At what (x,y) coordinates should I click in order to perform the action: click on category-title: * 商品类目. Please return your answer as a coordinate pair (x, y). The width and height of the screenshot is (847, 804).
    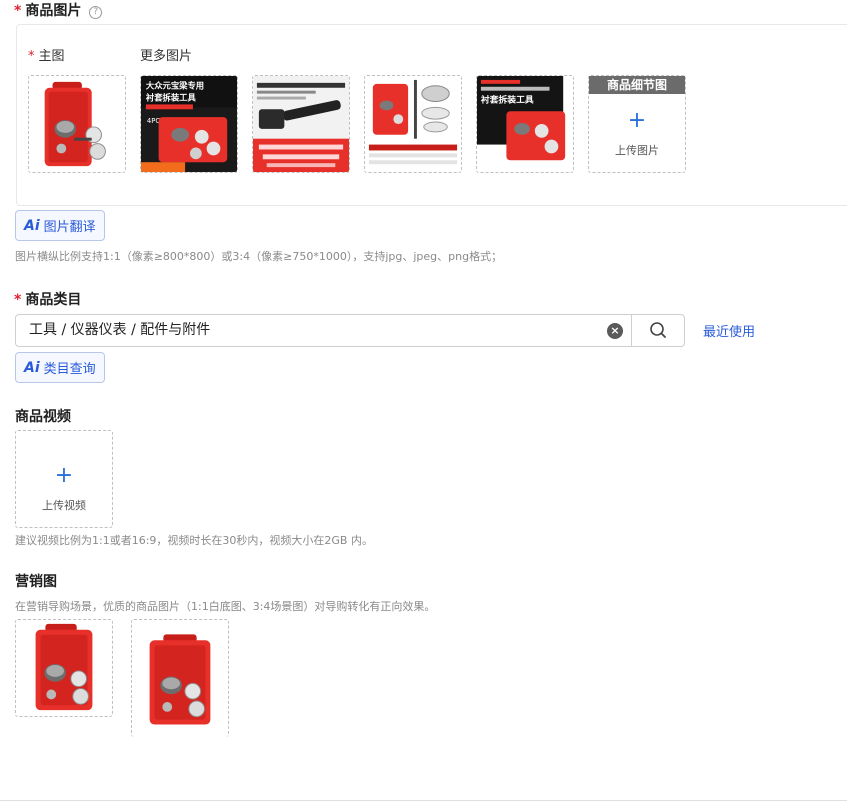
    Looking at the image, I should click on (47, 299).